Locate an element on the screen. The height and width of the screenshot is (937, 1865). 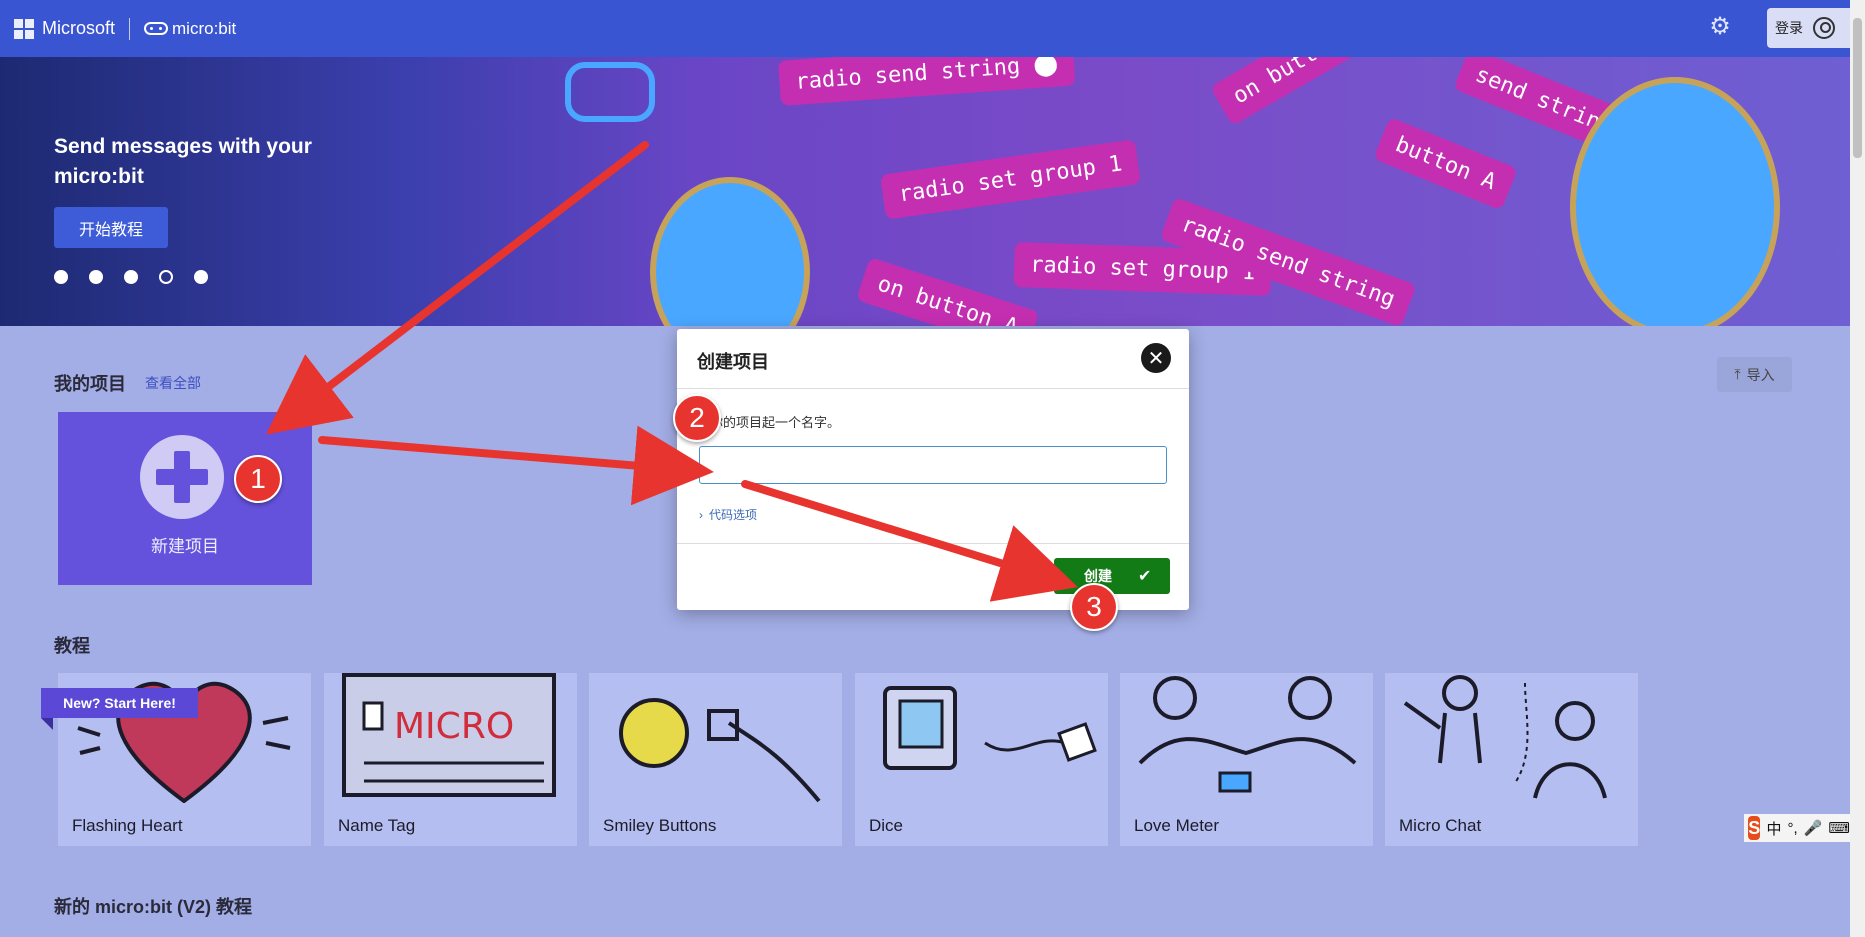
upload-icon: ⤒ is located at coordinates (1737, 374).